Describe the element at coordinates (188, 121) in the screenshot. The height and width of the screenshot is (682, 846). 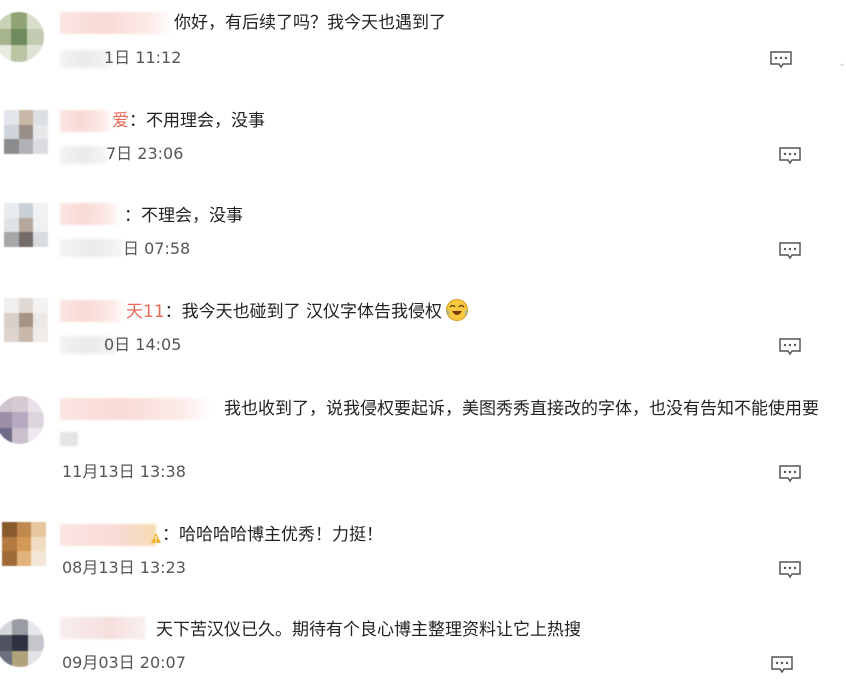
I see `comment-text: 爱：不用理会，没事` at that location.